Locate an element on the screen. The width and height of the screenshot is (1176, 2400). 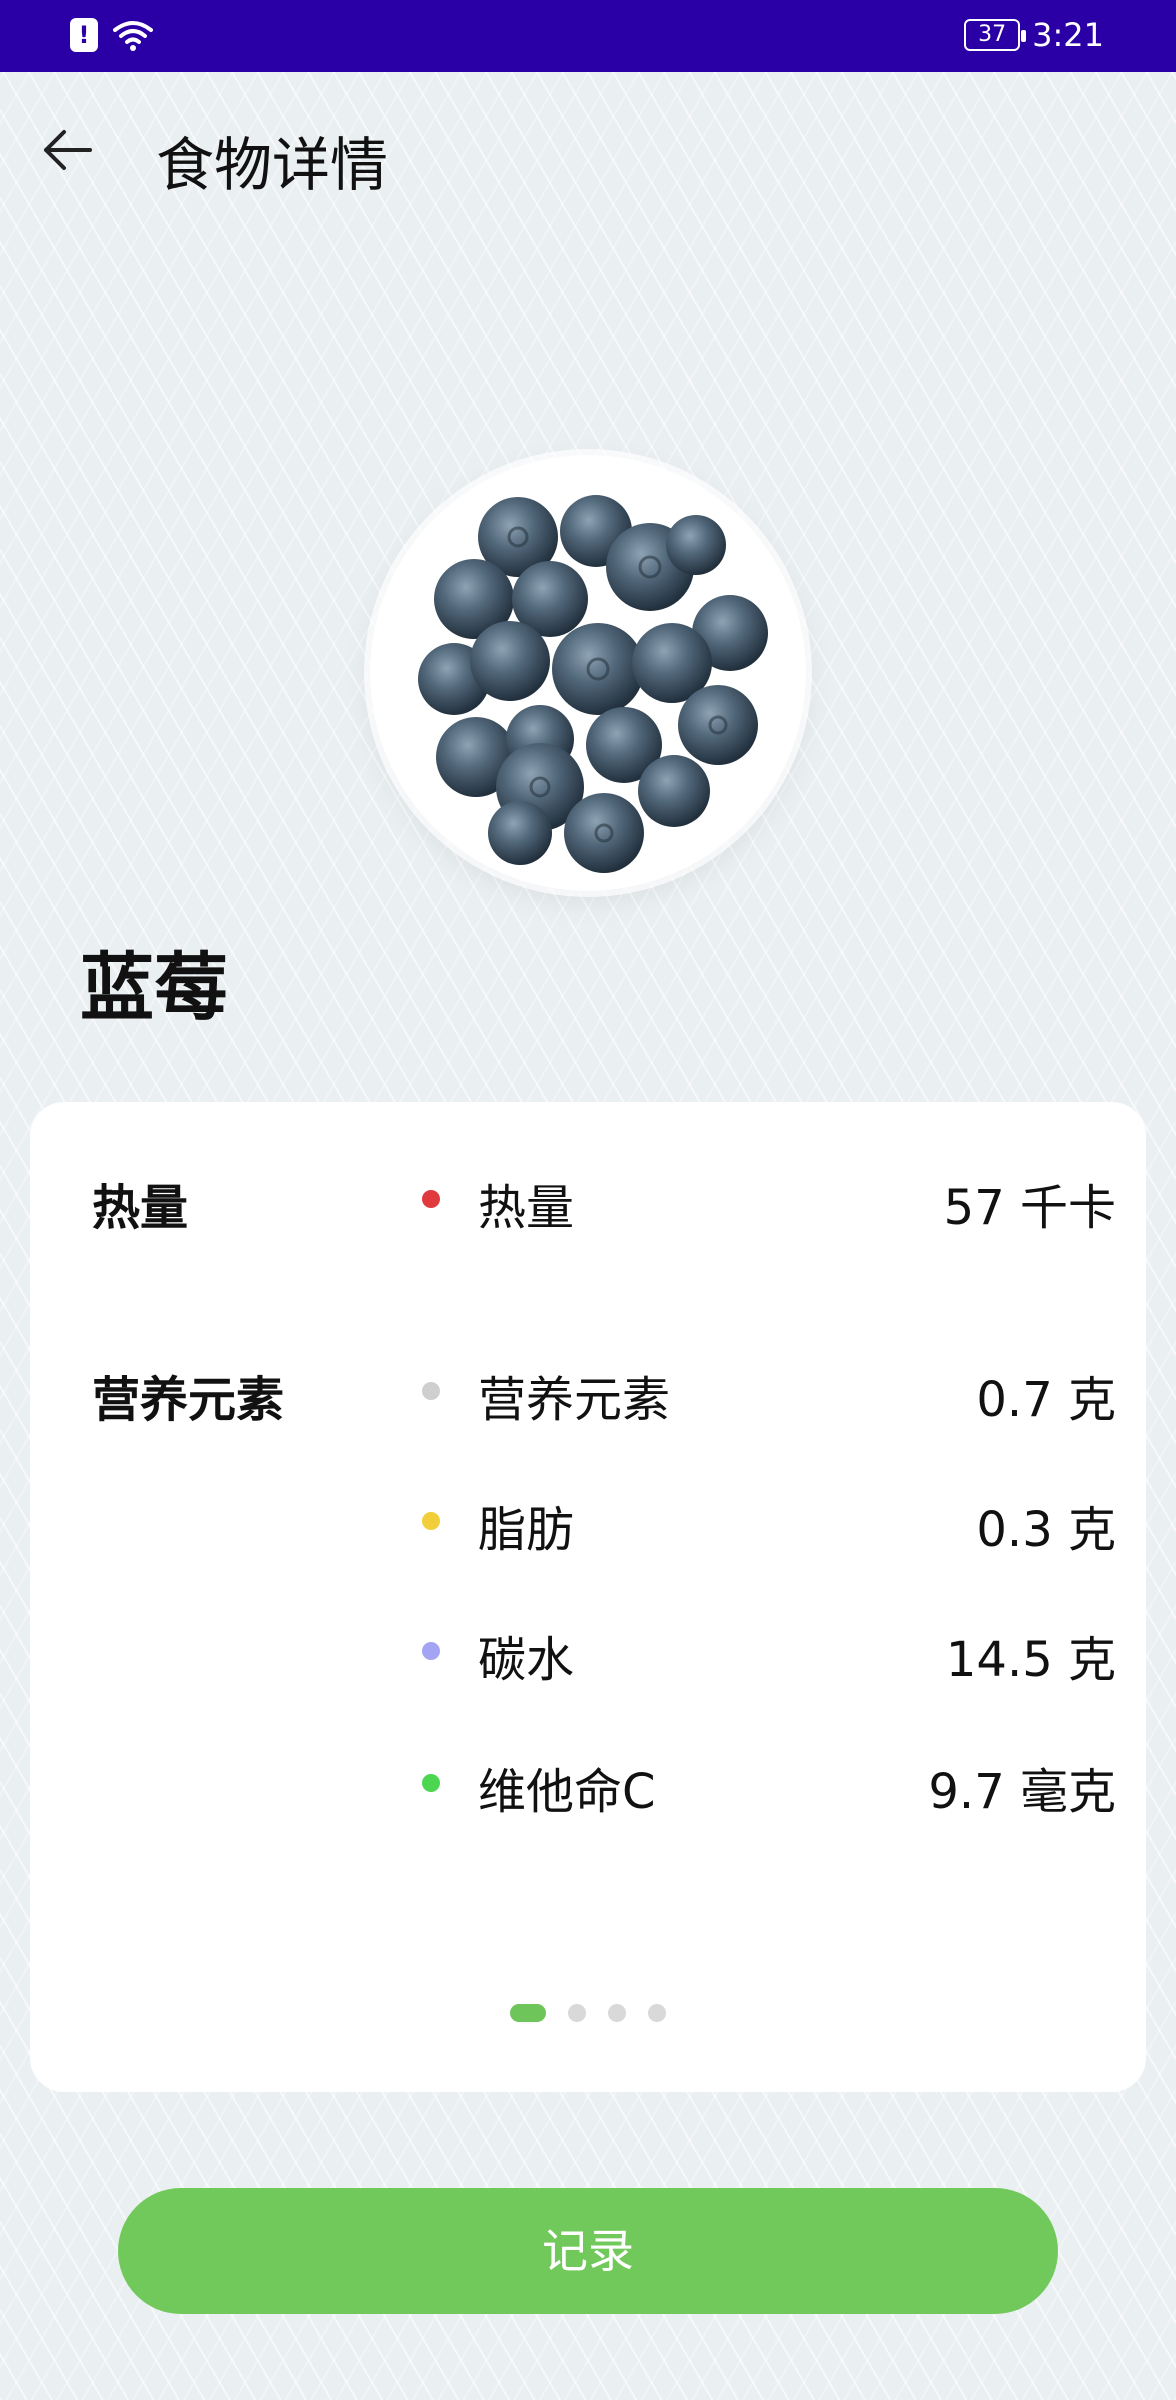
clock: 3:21 is located at coordinates (1068, 35).